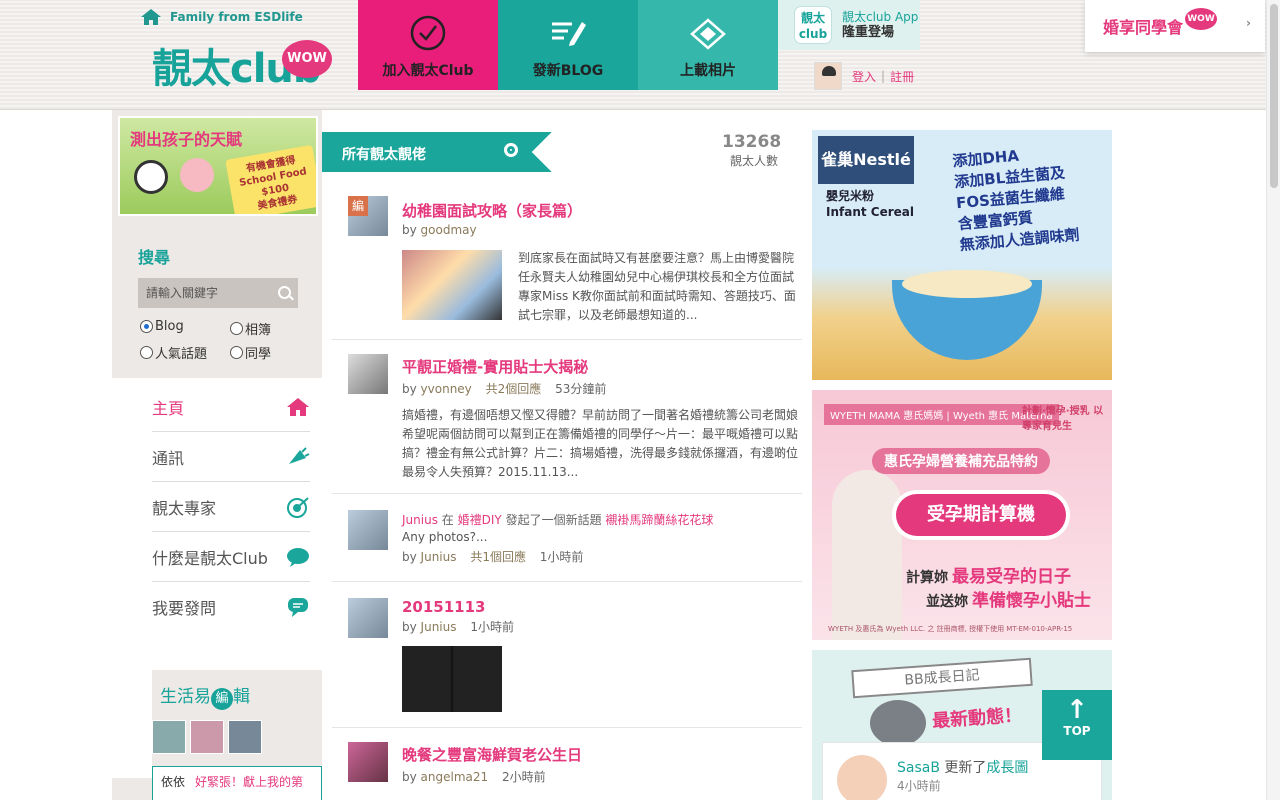  Describe the element at coordinates (919, 786) in the screenshot. I see `bb-update-time: 4小時前` at that location.